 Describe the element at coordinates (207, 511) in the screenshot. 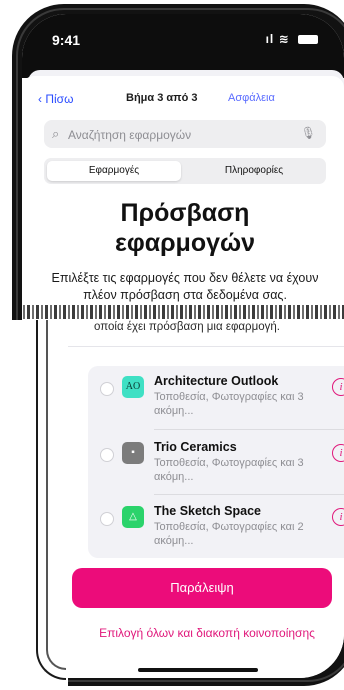

I see `app-name: The Sketch Space` at that location.